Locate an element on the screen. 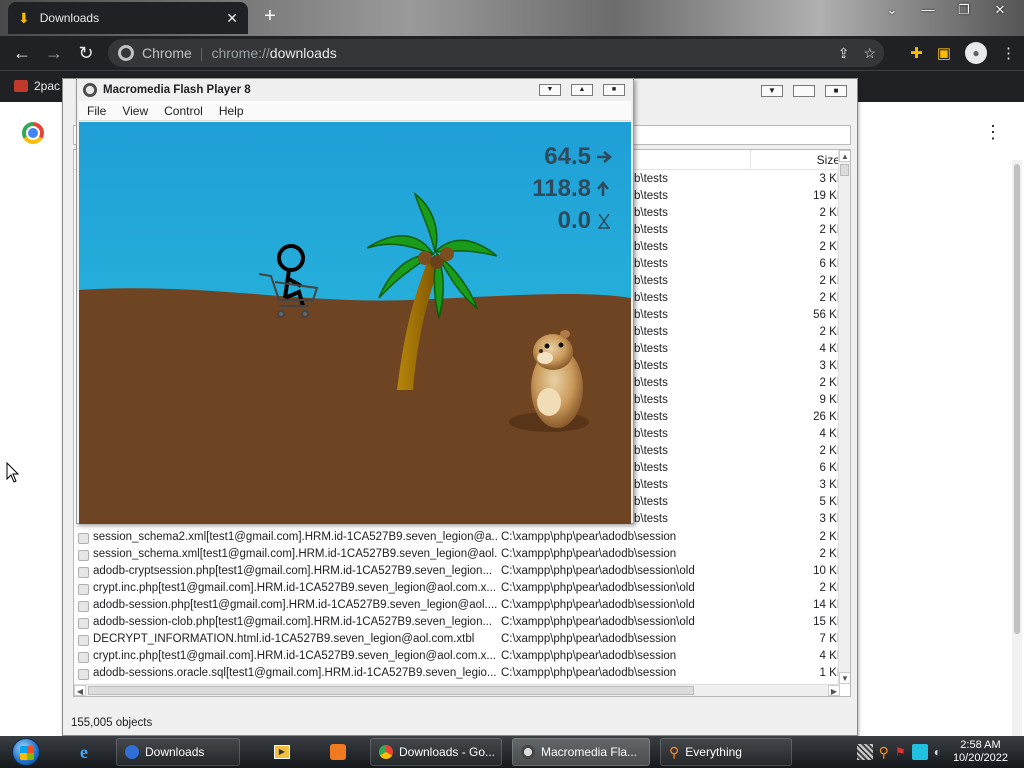 The image size is (1024, 768). network-icon is located at coordinates (864, 752).